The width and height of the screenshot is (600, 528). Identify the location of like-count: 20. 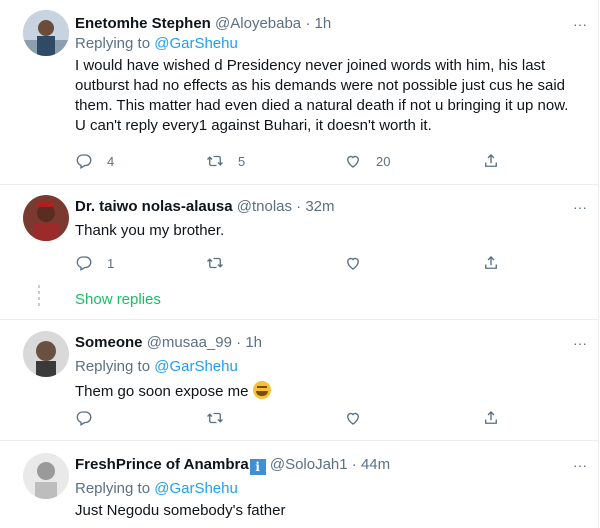
(383, 161).